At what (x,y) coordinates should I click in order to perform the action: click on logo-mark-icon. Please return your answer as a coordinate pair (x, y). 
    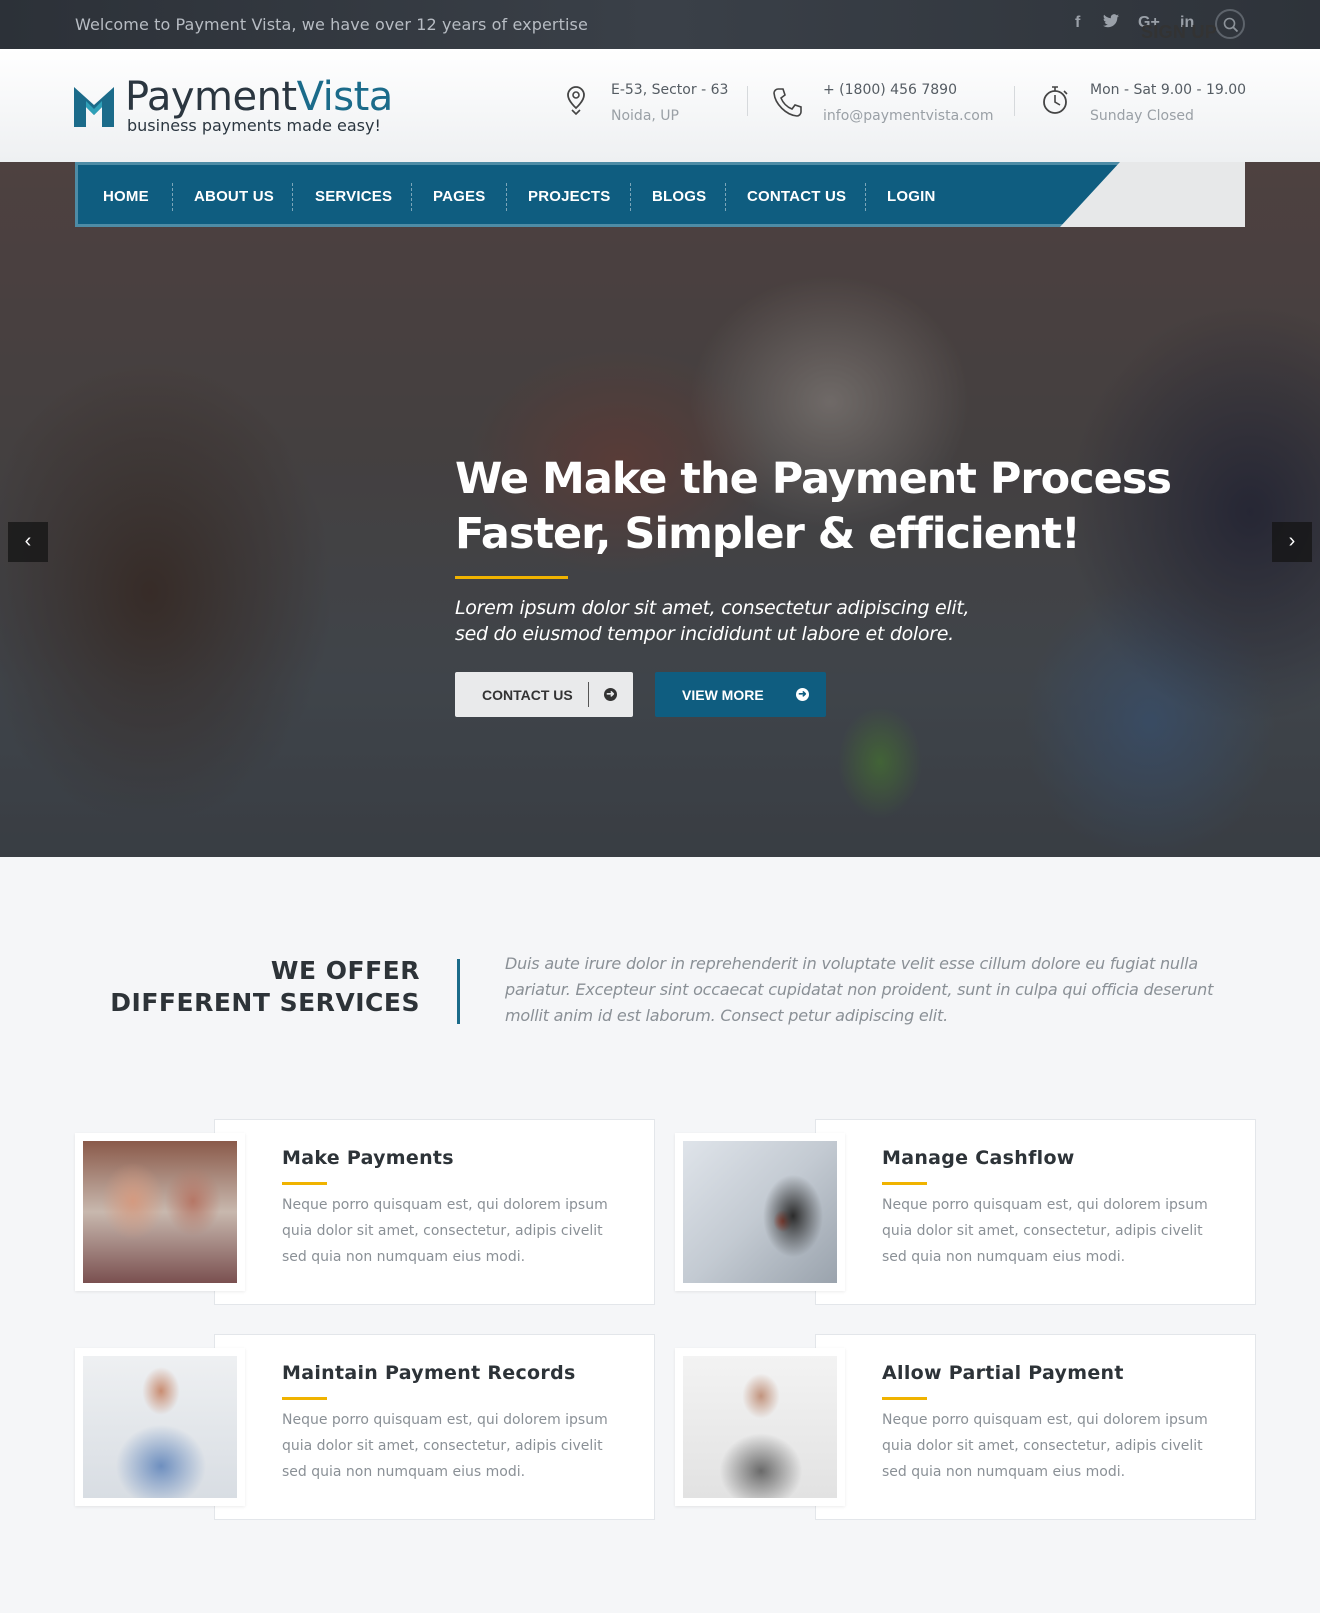
    Looking at the image, I should click on (94, 107).